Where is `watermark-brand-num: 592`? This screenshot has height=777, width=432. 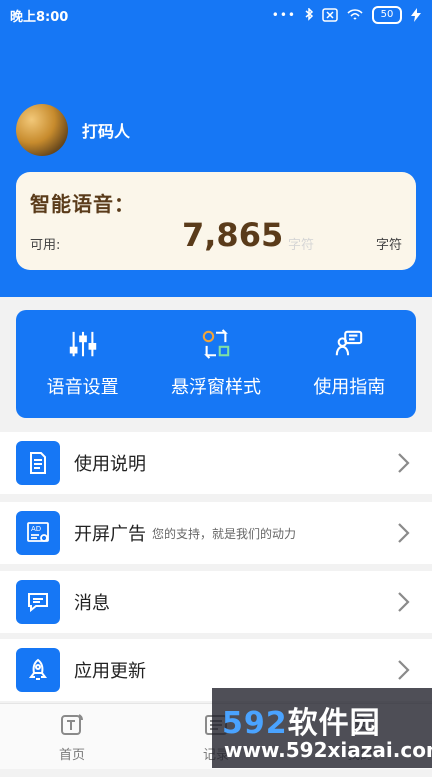
watermark-brand-num: 592 is located at coordinates (255, 723).